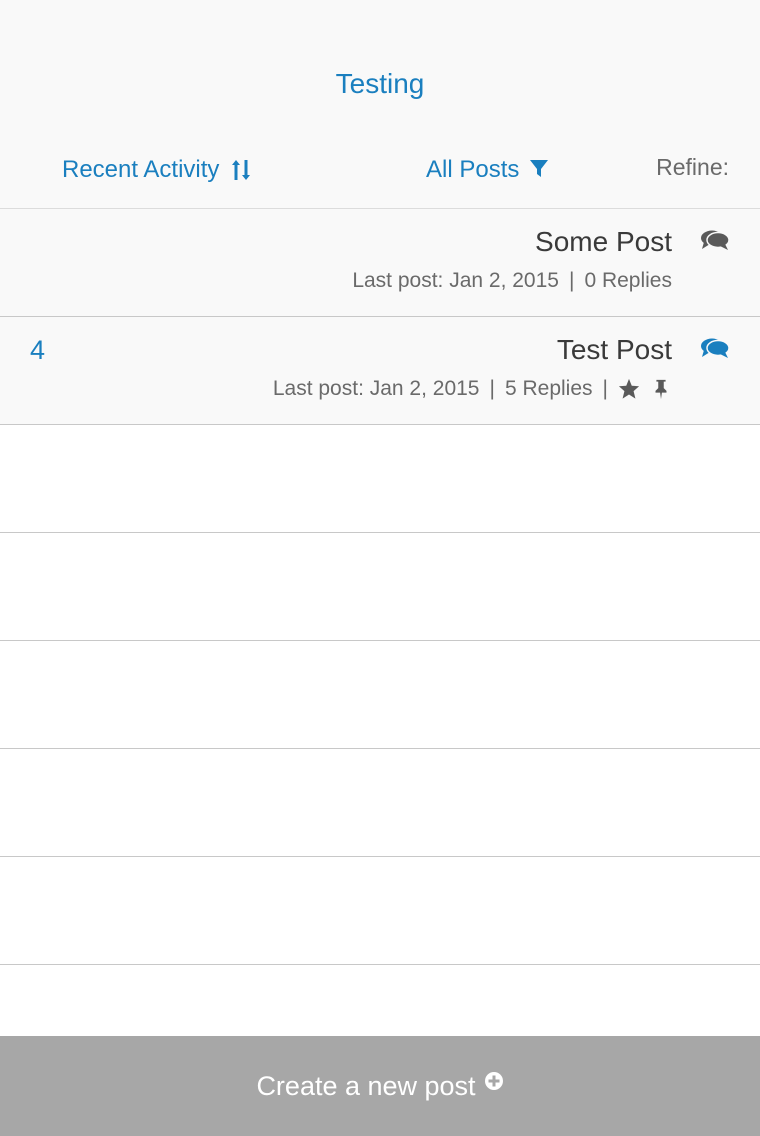 The height and width of the screenshot is (1136, 760). I want to click on refine-label: Refine:, so click(692, 167).